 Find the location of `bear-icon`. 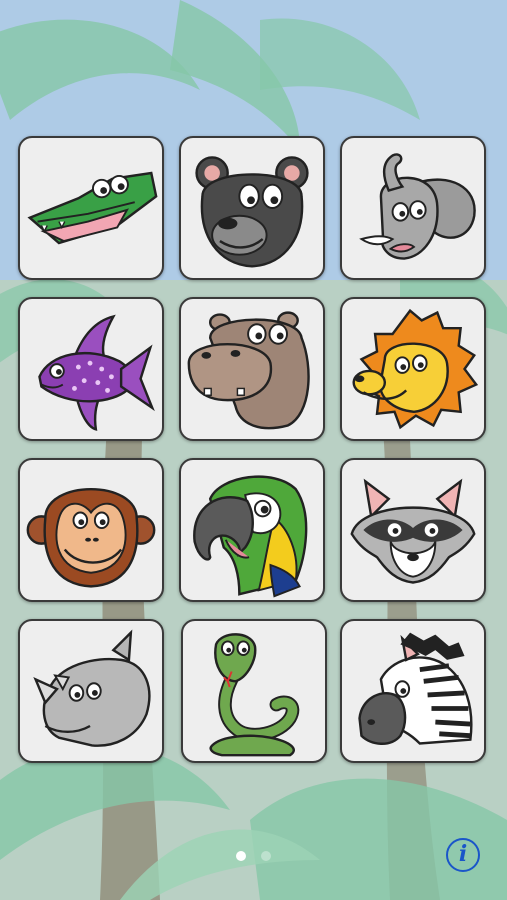

bear-icon is located at coordinates (252, 212).